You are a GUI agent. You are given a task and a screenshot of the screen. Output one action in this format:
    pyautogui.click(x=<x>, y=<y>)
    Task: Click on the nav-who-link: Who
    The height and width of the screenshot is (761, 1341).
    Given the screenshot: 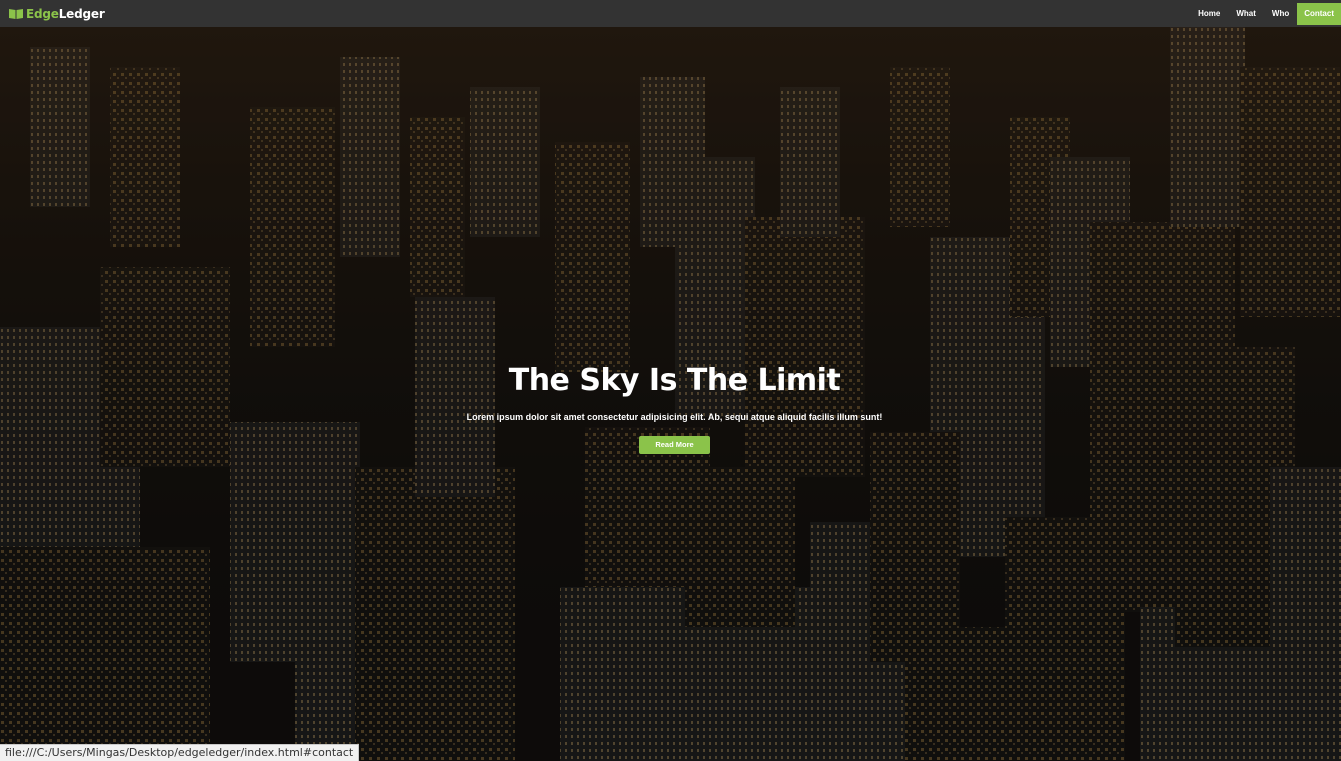 What is the action you would take?
    pyautogui.click(x=1280, y=13)
    